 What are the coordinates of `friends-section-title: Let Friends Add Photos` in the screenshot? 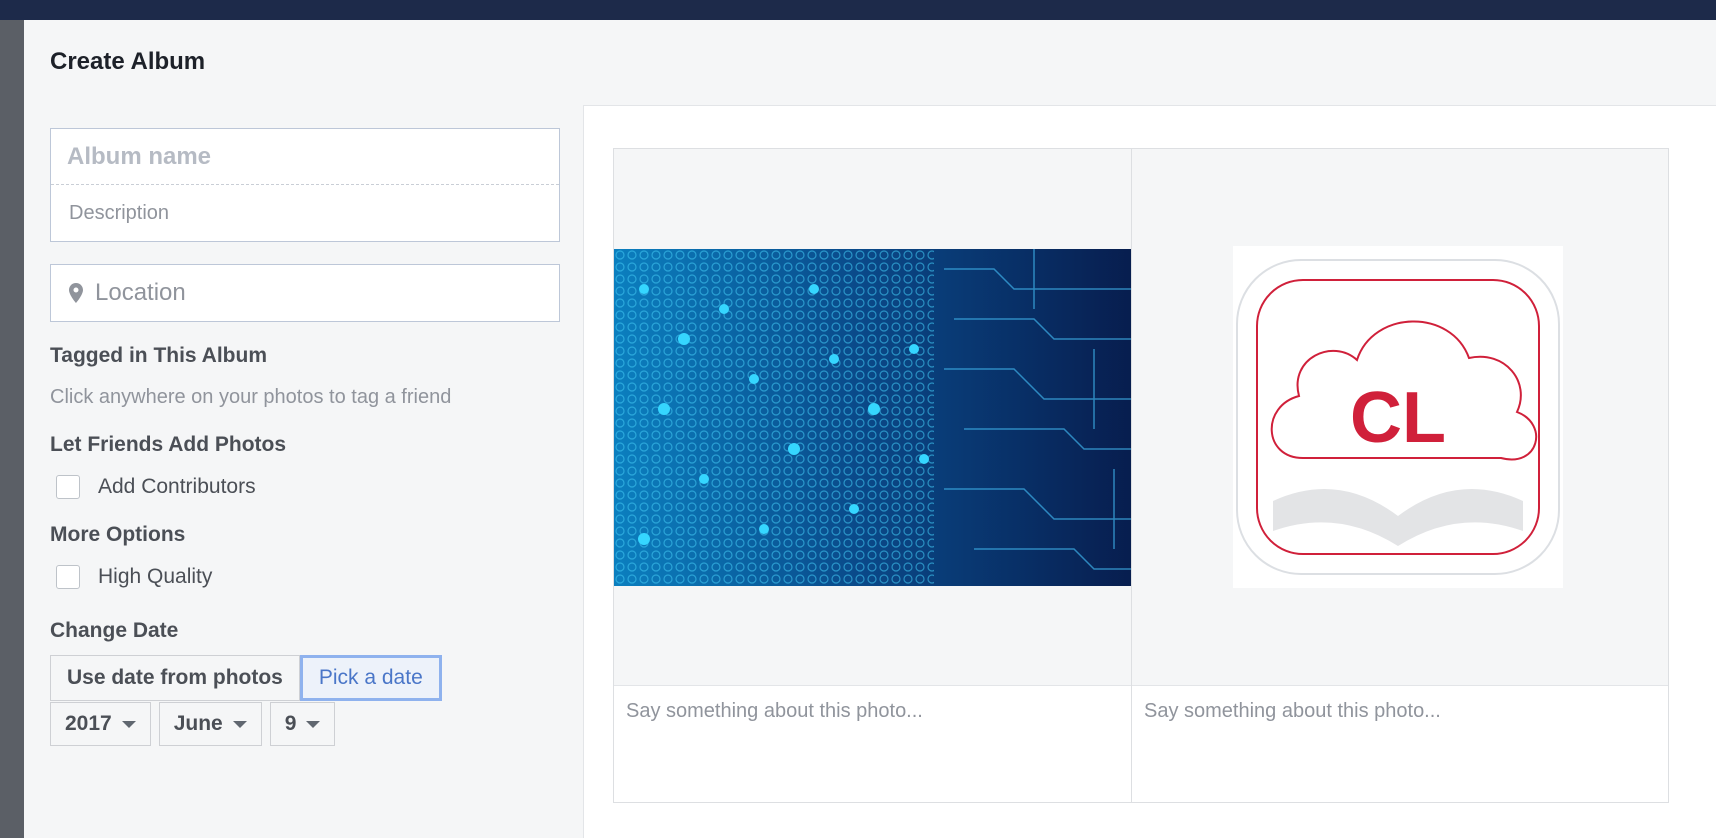 It's located at (168, 444).